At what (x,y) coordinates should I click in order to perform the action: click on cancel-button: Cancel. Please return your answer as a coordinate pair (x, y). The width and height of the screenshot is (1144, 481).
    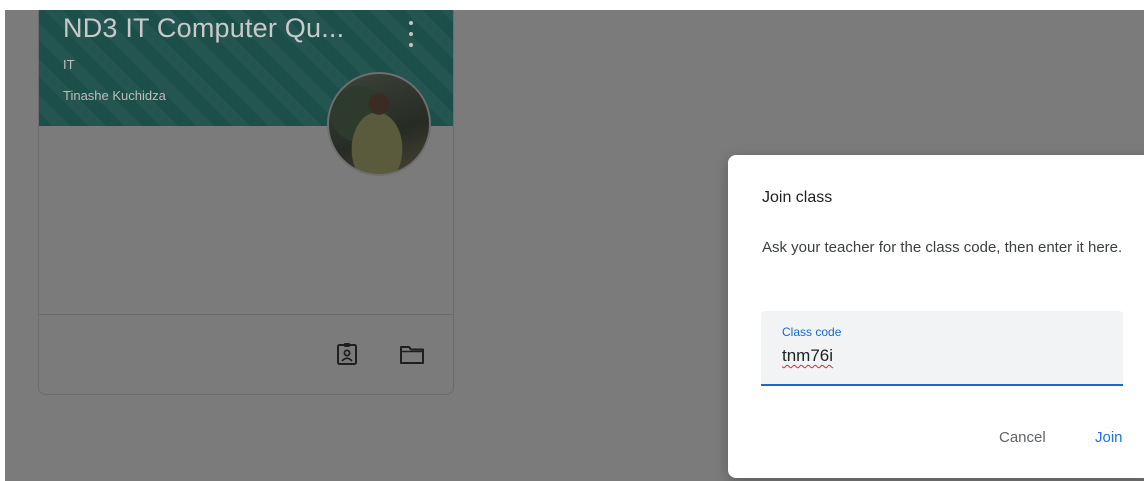
    Looking at the image, I should click on (1022, 437).